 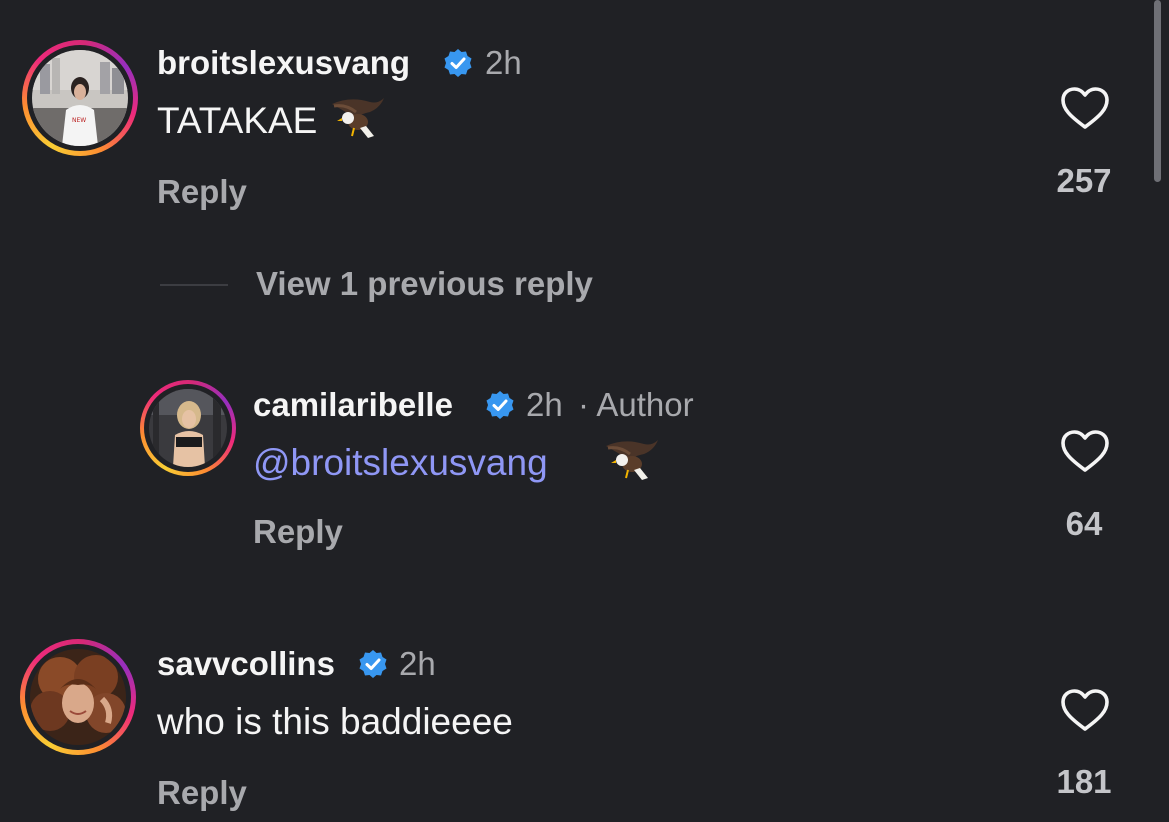 What do you see at coordinates (202, 793) in the screenshot?
I see `reply-button: Reply` at bounding box center [202, 793].